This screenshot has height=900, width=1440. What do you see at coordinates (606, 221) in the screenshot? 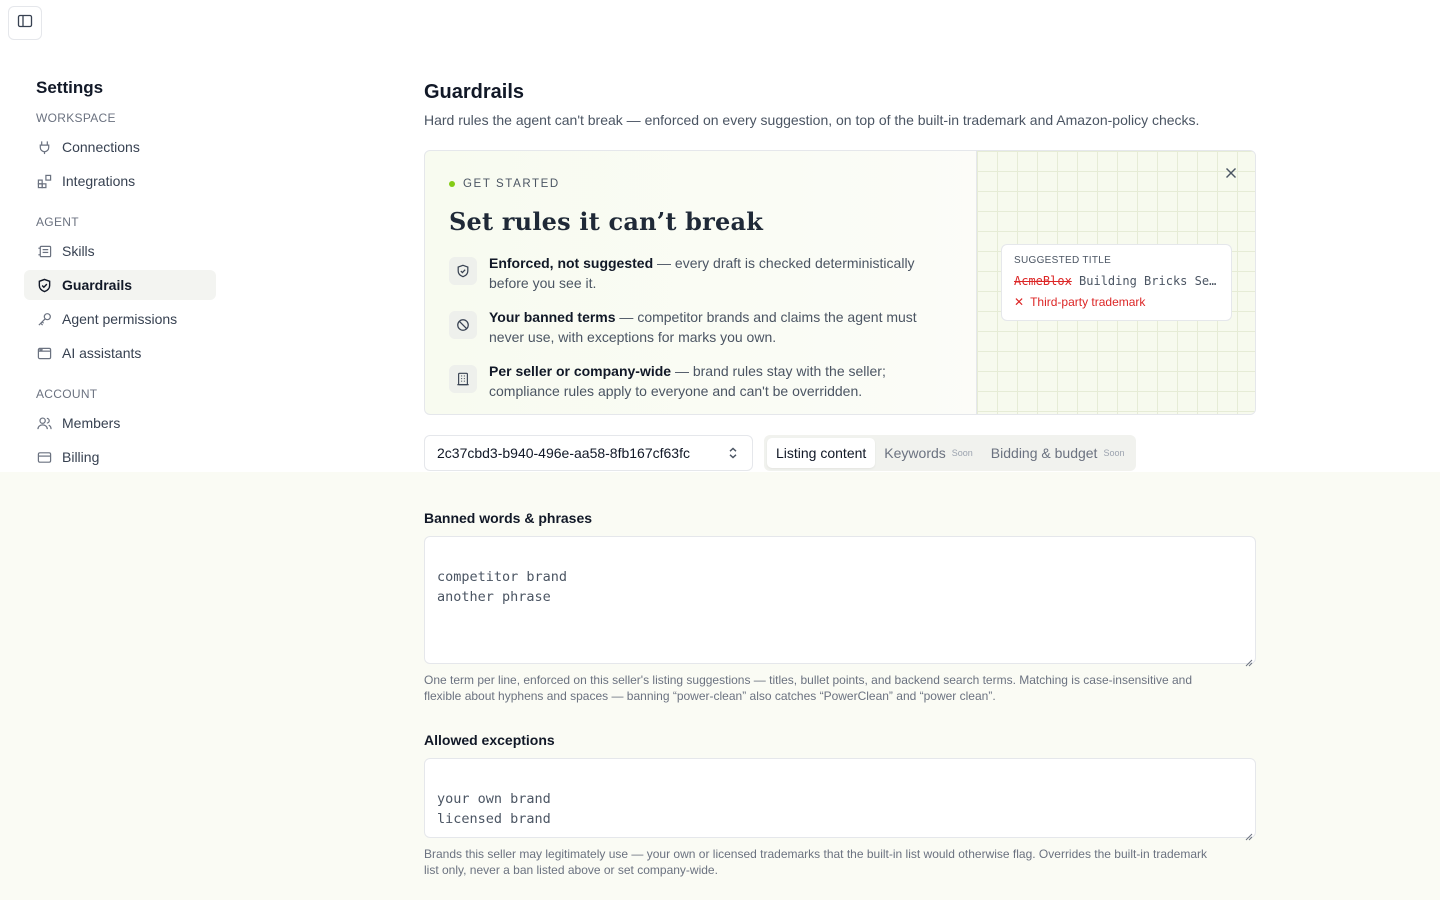
I see `banner-heading: Set rules it can’t break` at bounding box center [606, 221].